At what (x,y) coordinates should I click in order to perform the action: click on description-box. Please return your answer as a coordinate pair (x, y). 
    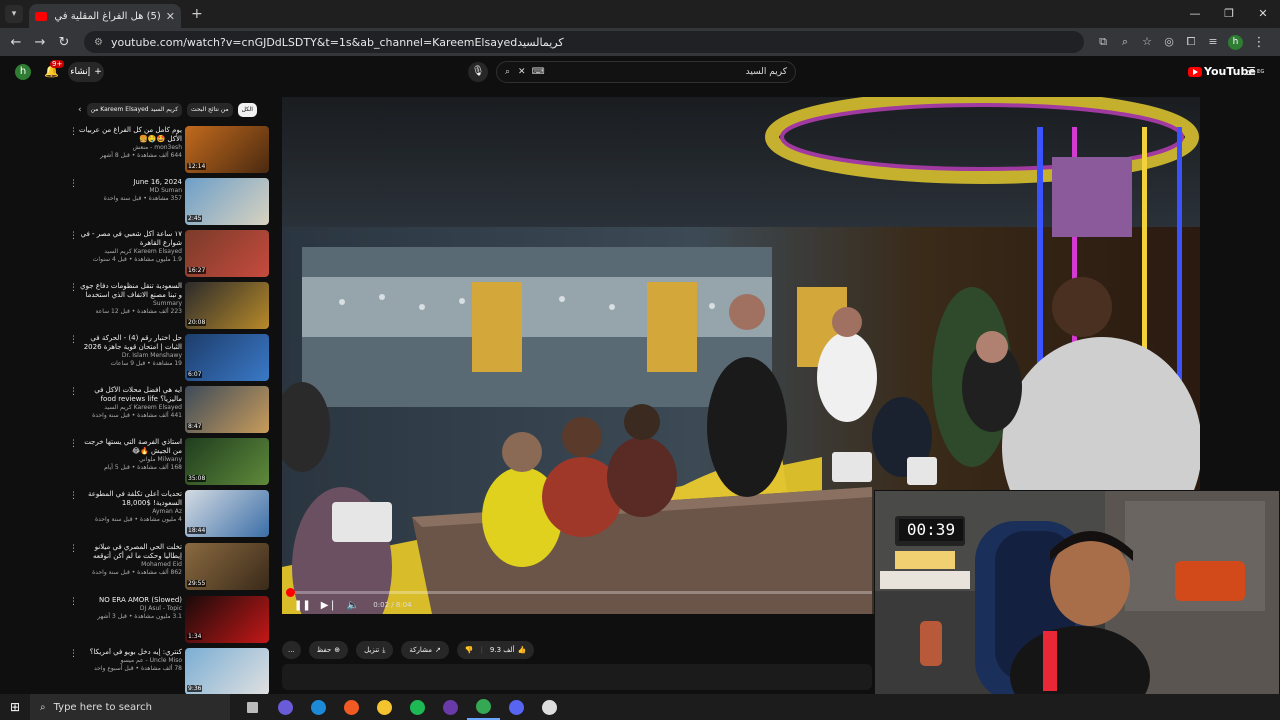
    Looking at the image, I should click on (577, 677).